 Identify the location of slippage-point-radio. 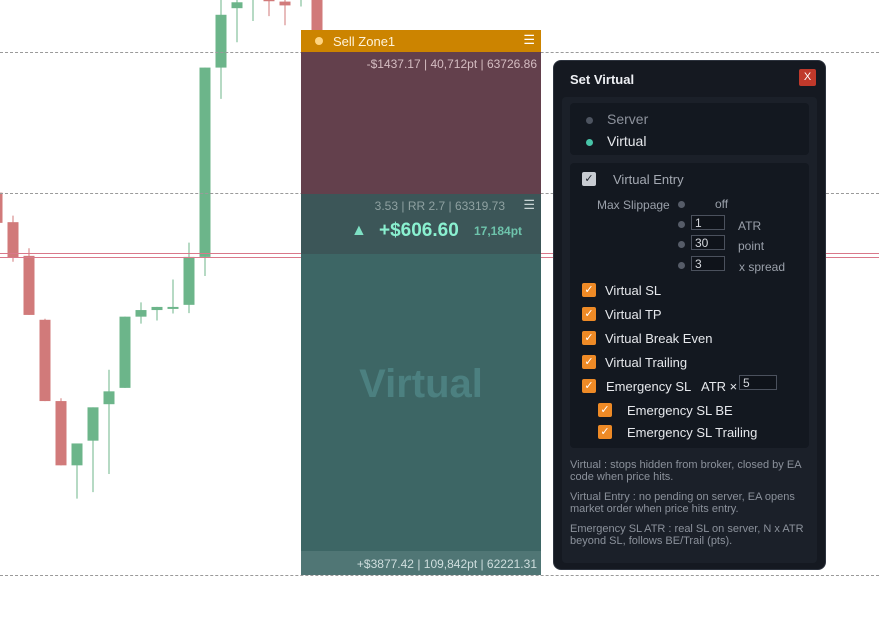
(681, 244).